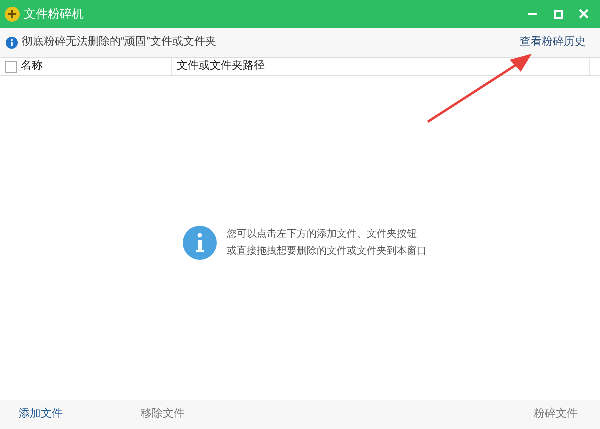  I want to click on close-icon, so click(584, 14).